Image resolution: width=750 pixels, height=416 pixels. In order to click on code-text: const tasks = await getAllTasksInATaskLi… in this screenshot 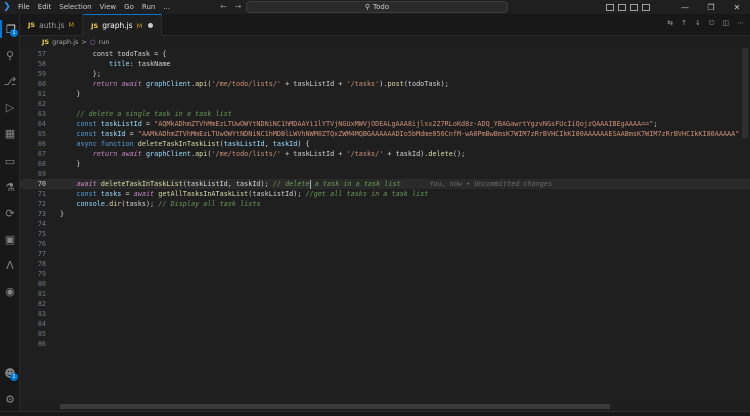, I will do `click(244, 194)`.